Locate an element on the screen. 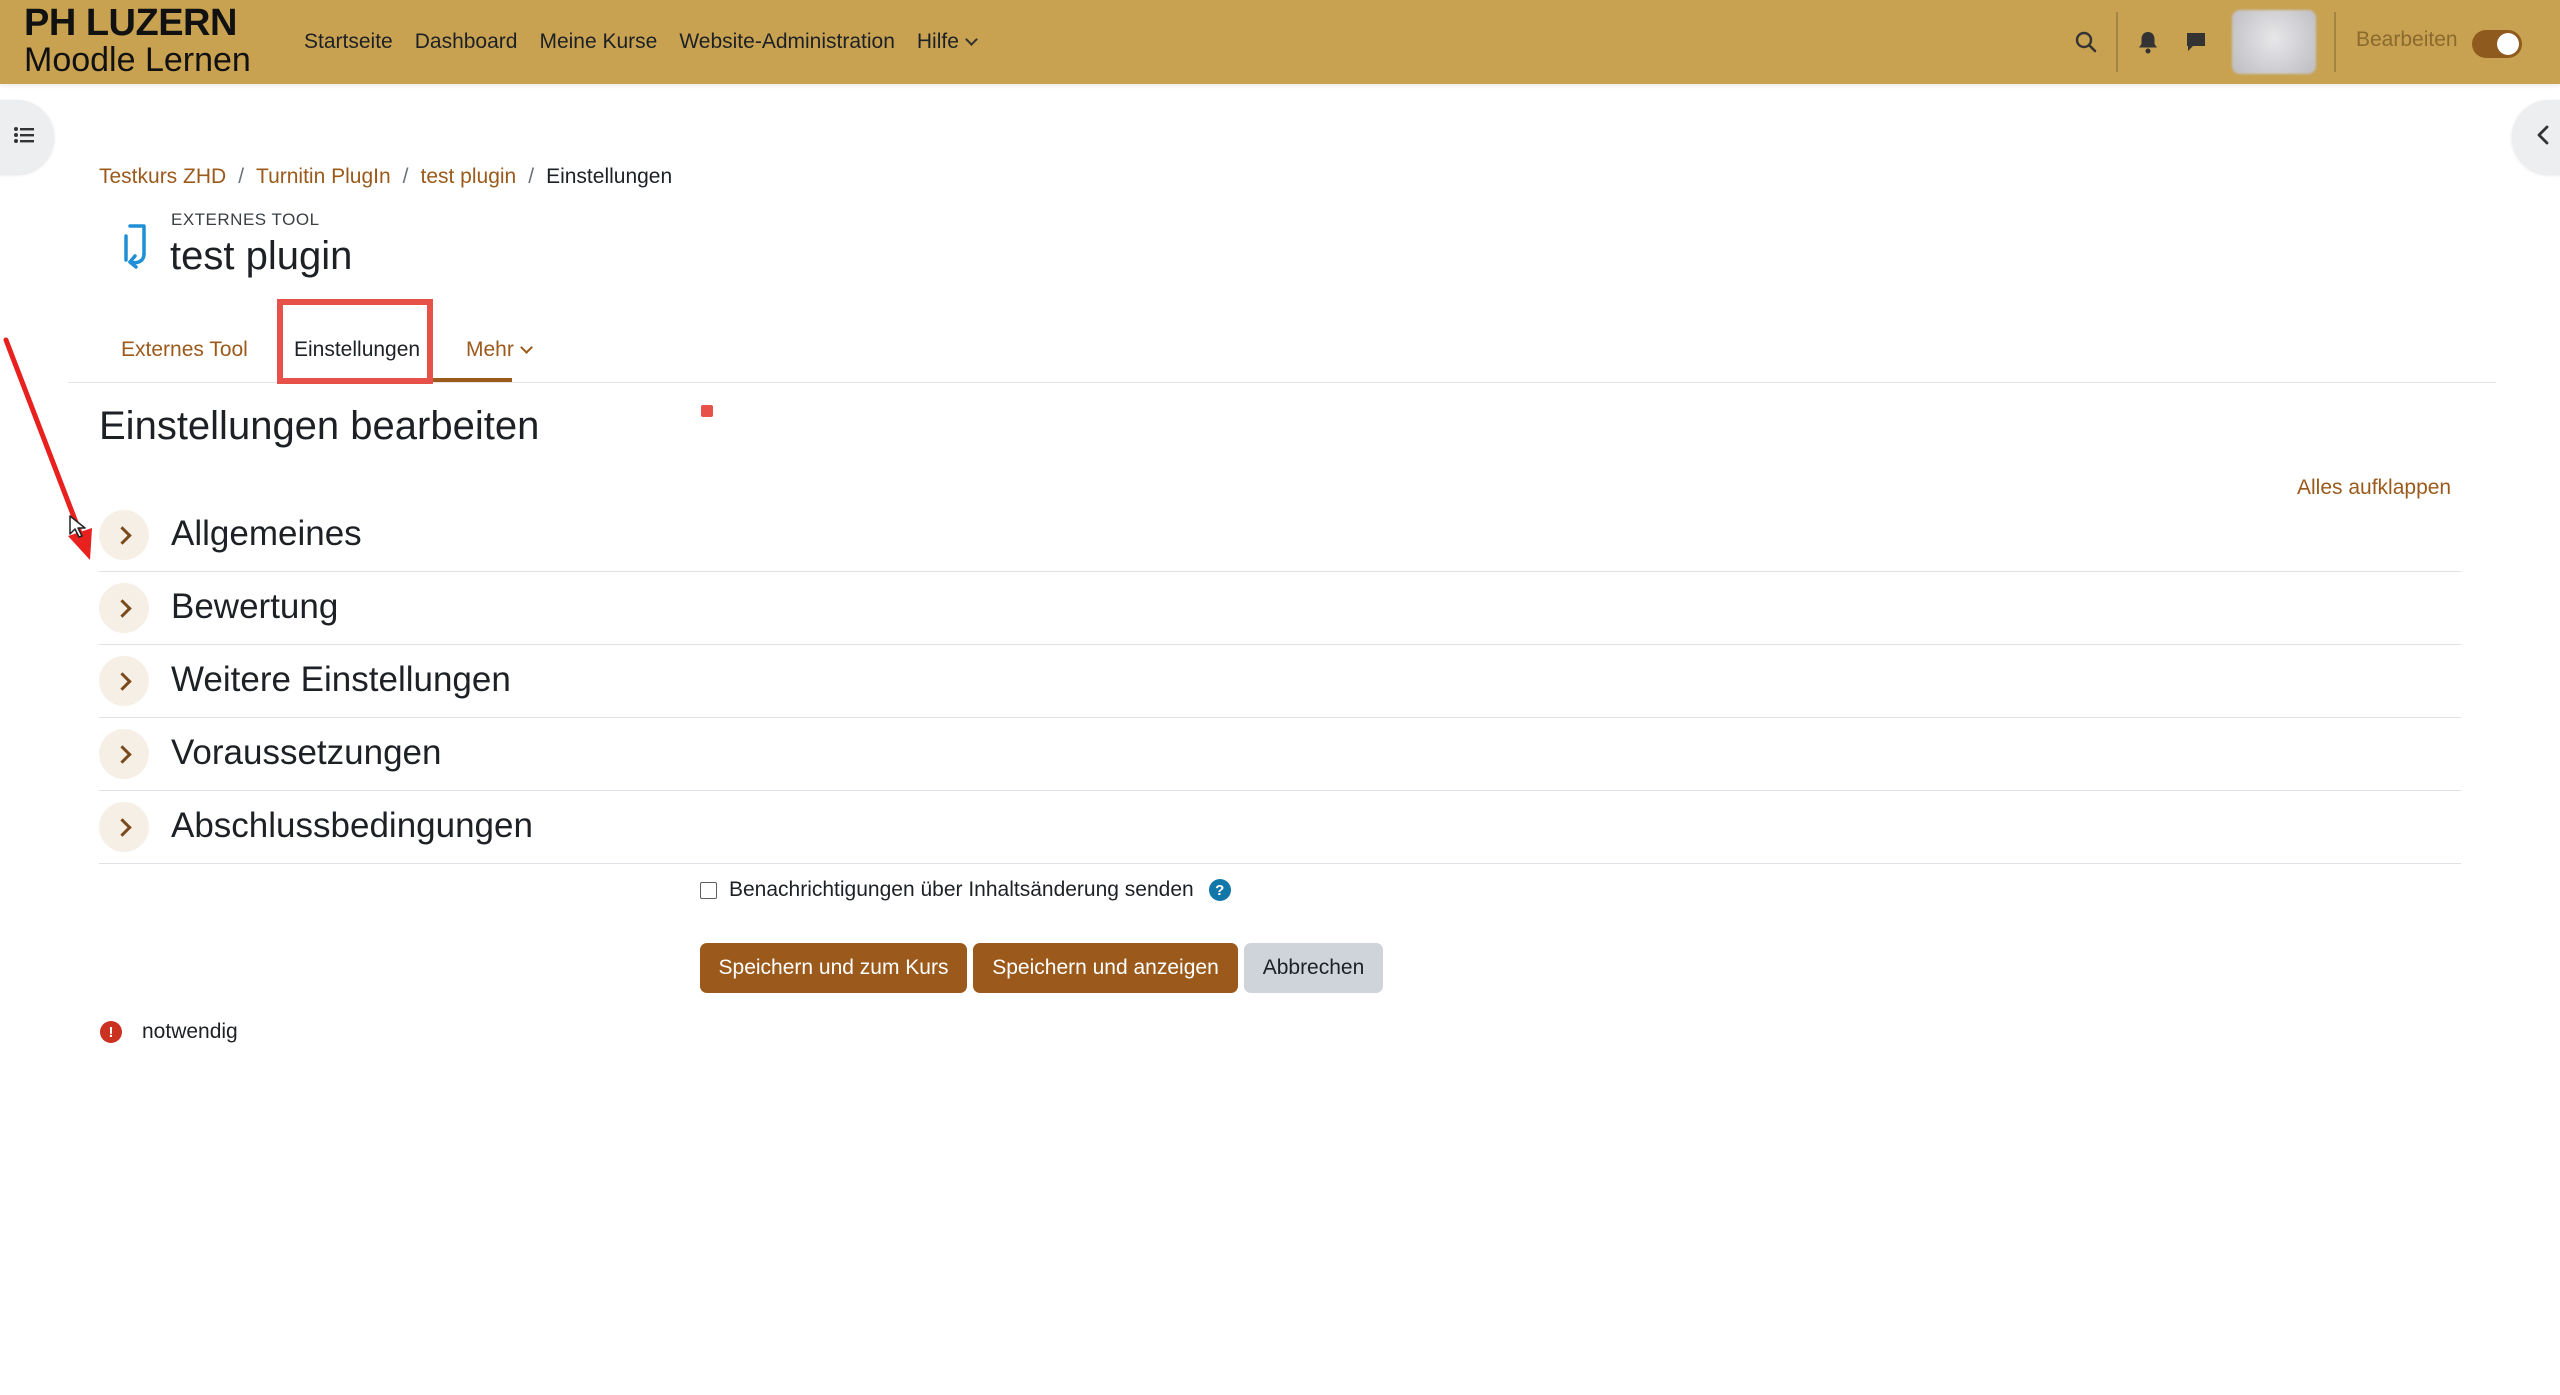 Image resolution: width=2560 pixels, height=1395 pixels. nav-link-hilfe-label: Hilfe is located at coordinates (937, 41).